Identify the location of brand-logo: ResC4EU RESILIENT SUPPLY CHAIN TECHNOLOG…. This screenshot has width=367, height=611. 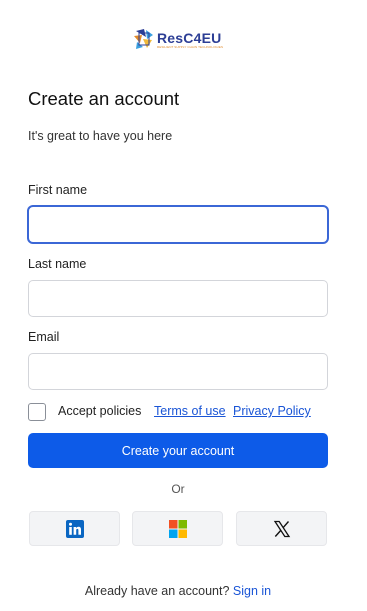
(179, 40).